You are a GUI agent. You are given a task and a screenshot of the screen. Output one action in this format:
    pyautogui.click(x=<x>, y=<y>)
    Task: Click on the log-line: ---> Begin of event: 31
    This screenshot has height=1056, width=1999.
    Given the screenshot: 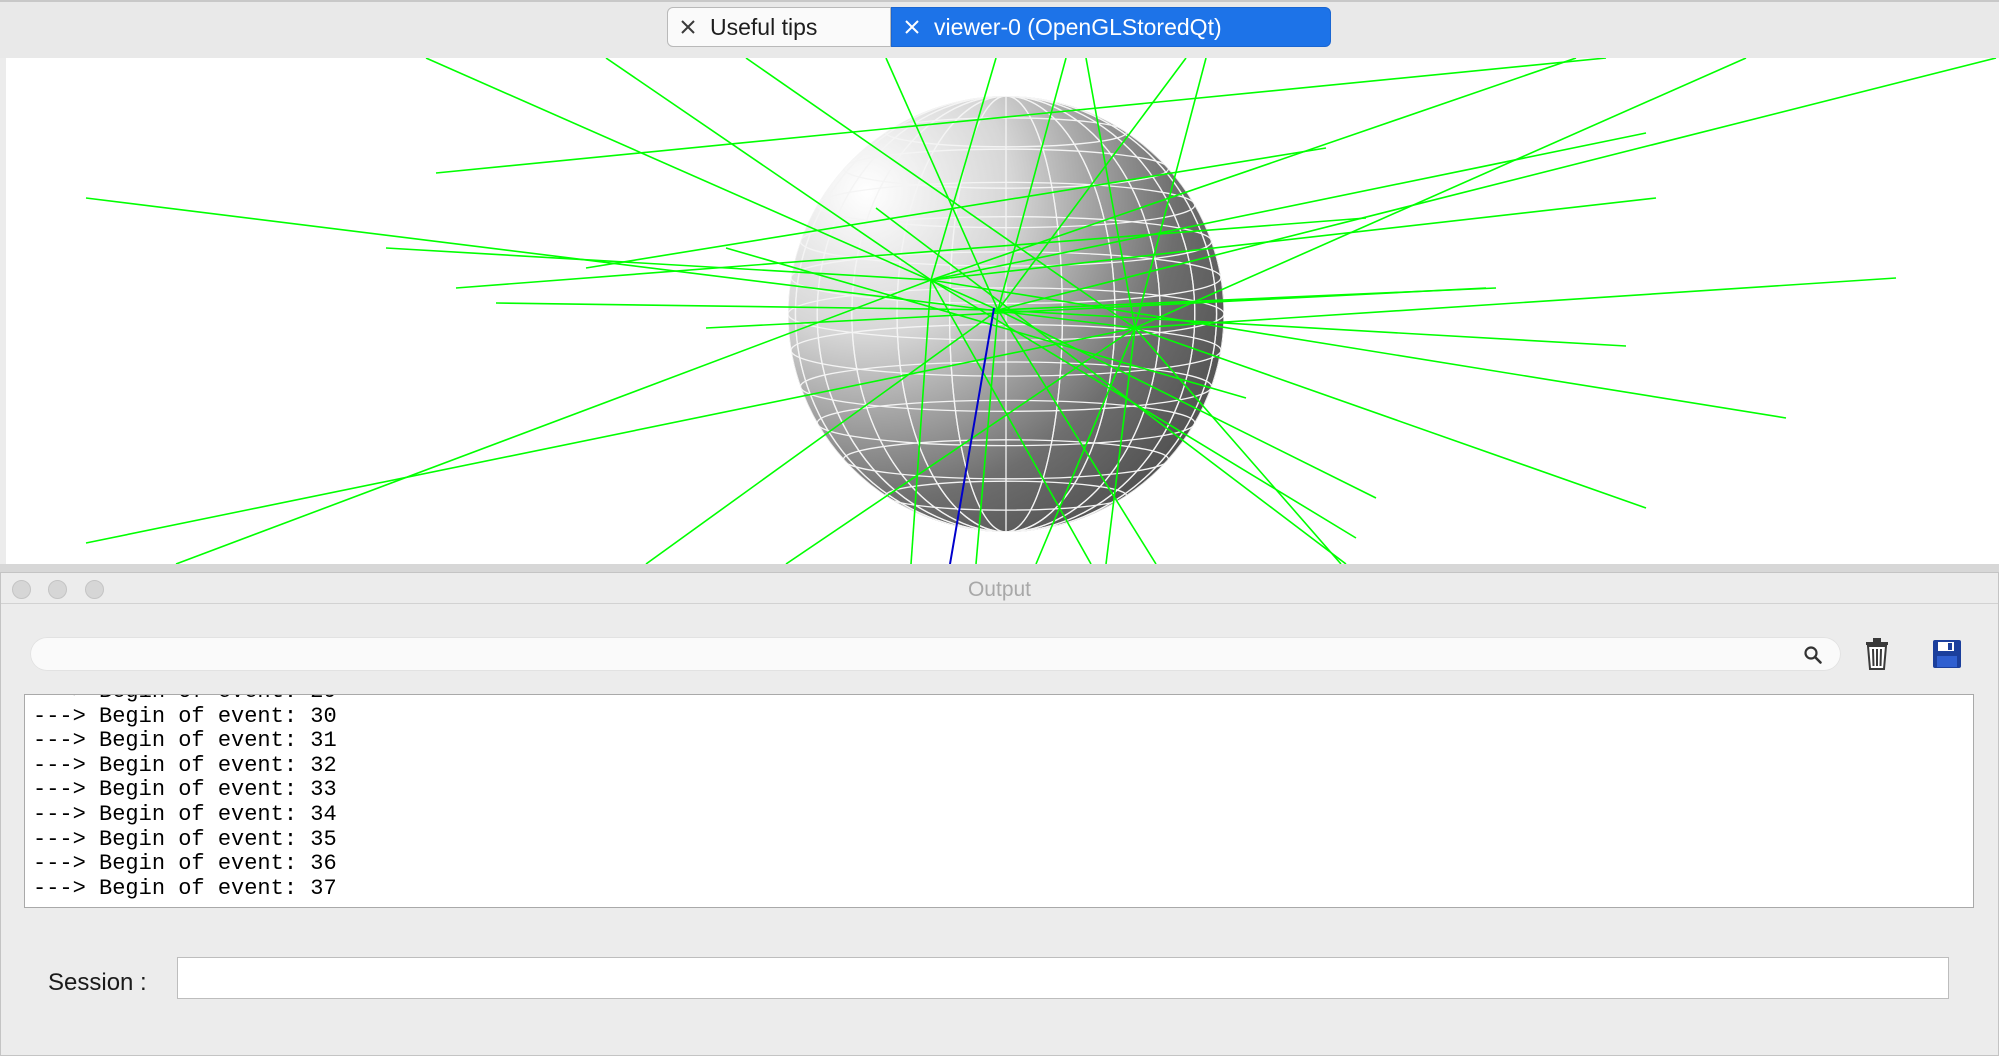 What is the action you would take?
    pyautogui.click(x=185, y=741)
    